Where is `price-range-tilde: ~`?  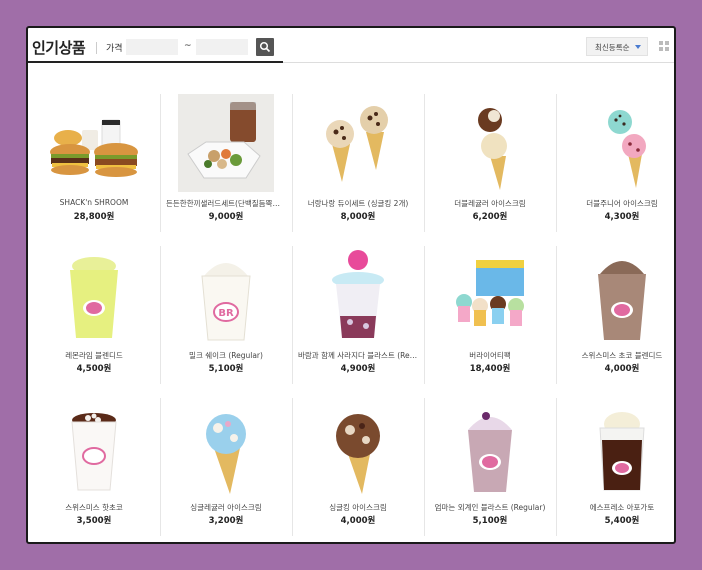 price-range-tilde: ~ is located at coordinates (188, 46).